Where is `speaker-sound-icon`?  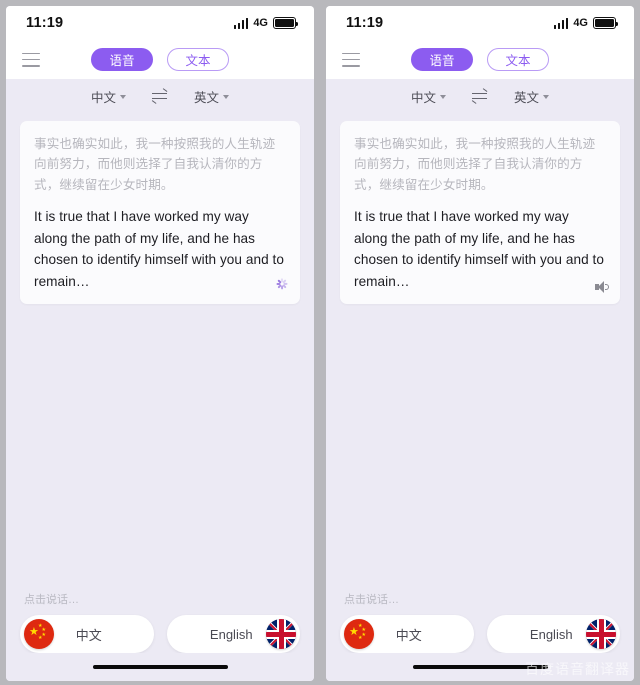 speaker-sound-icon is located at coordinates (602, 287).